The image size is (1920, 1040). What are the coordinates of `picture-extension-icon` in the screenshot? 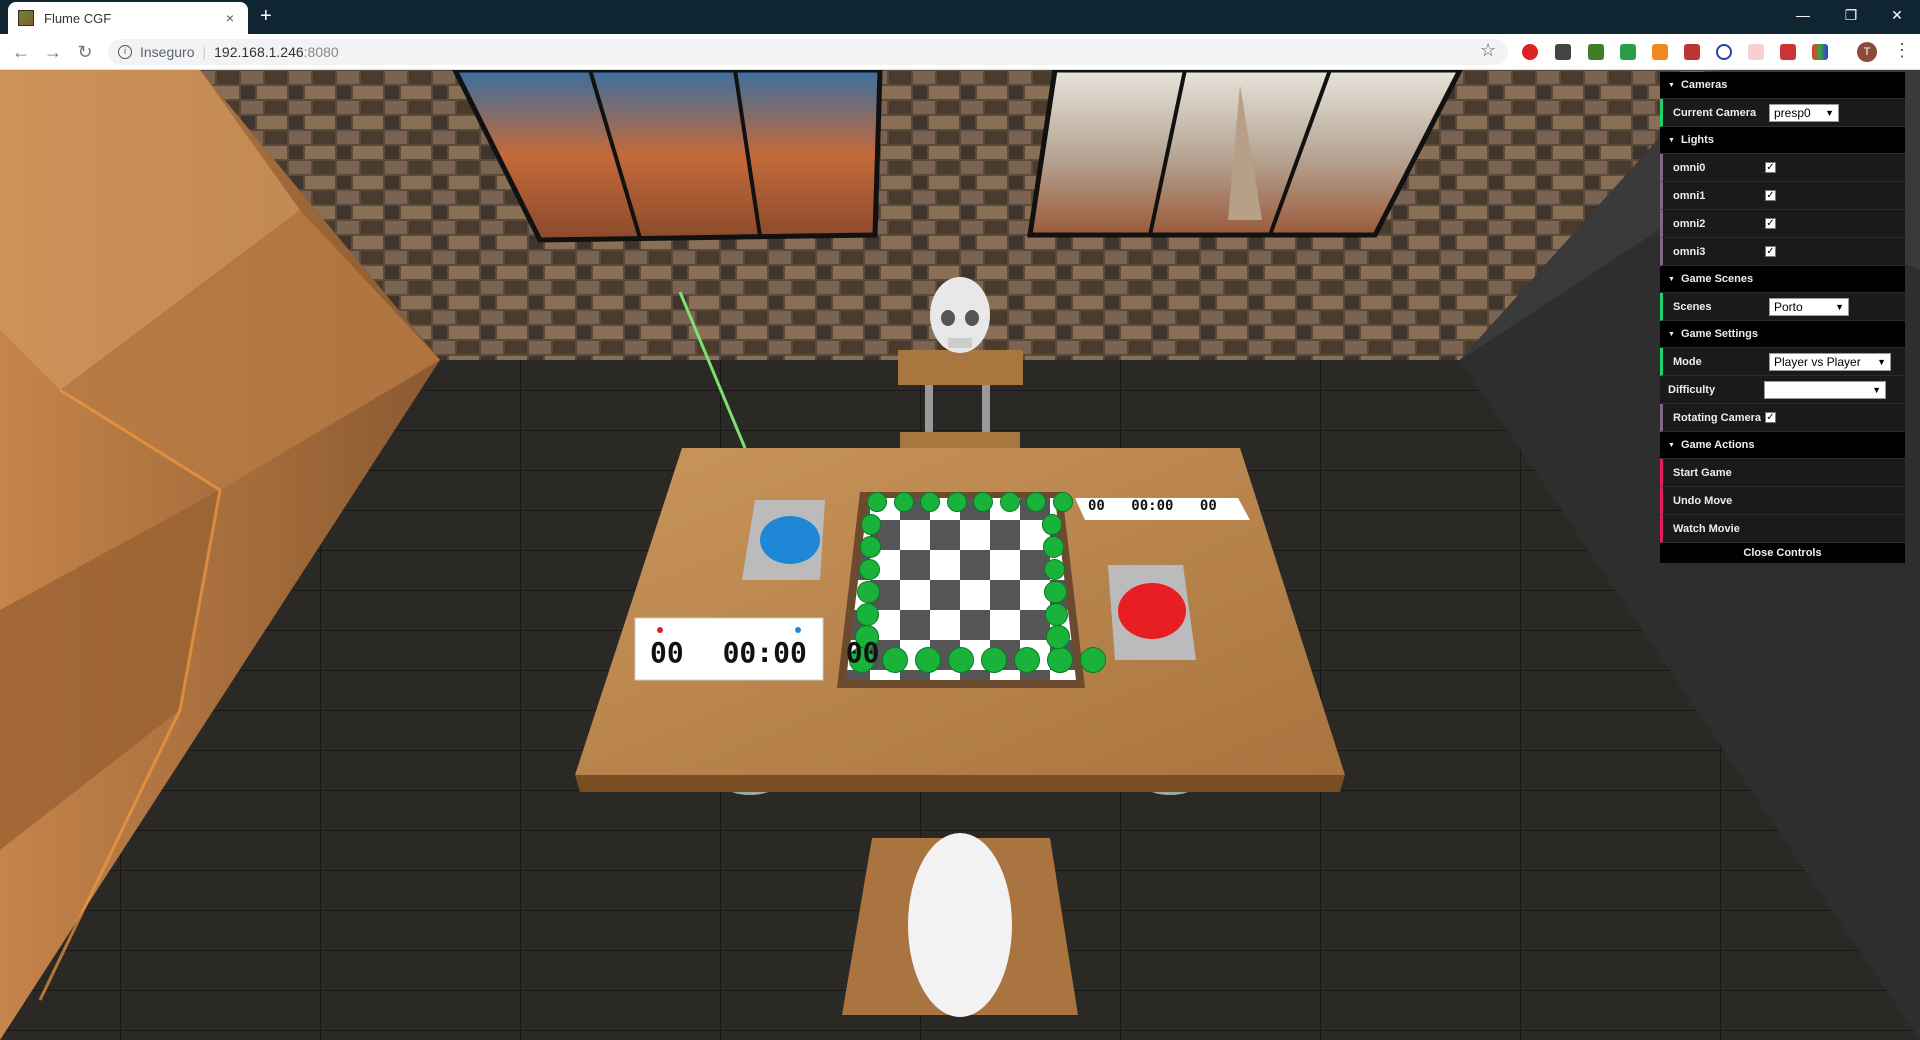 It's located at (1756, 52).